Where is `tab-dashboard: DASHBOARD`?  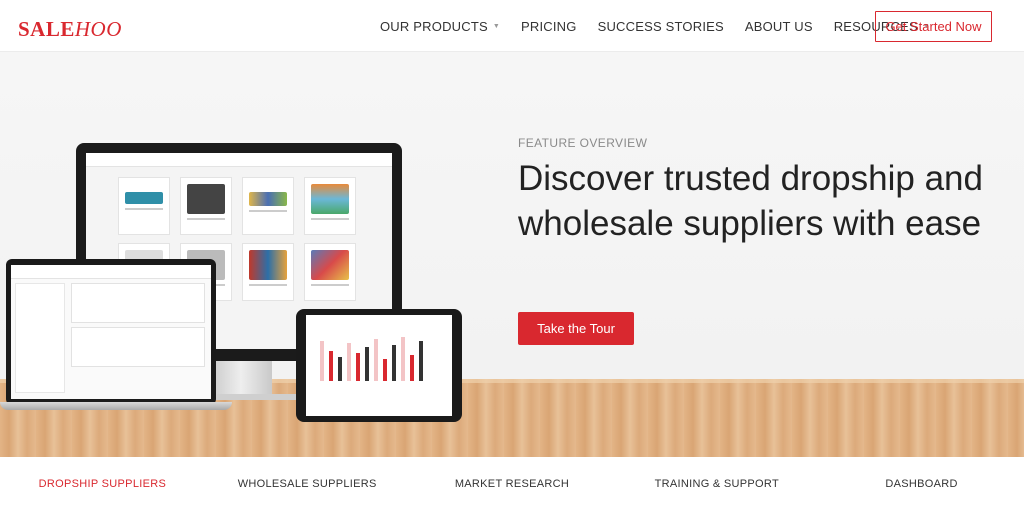 tab-dashboard: DASHBOARD is located at coordinates (921, 484).